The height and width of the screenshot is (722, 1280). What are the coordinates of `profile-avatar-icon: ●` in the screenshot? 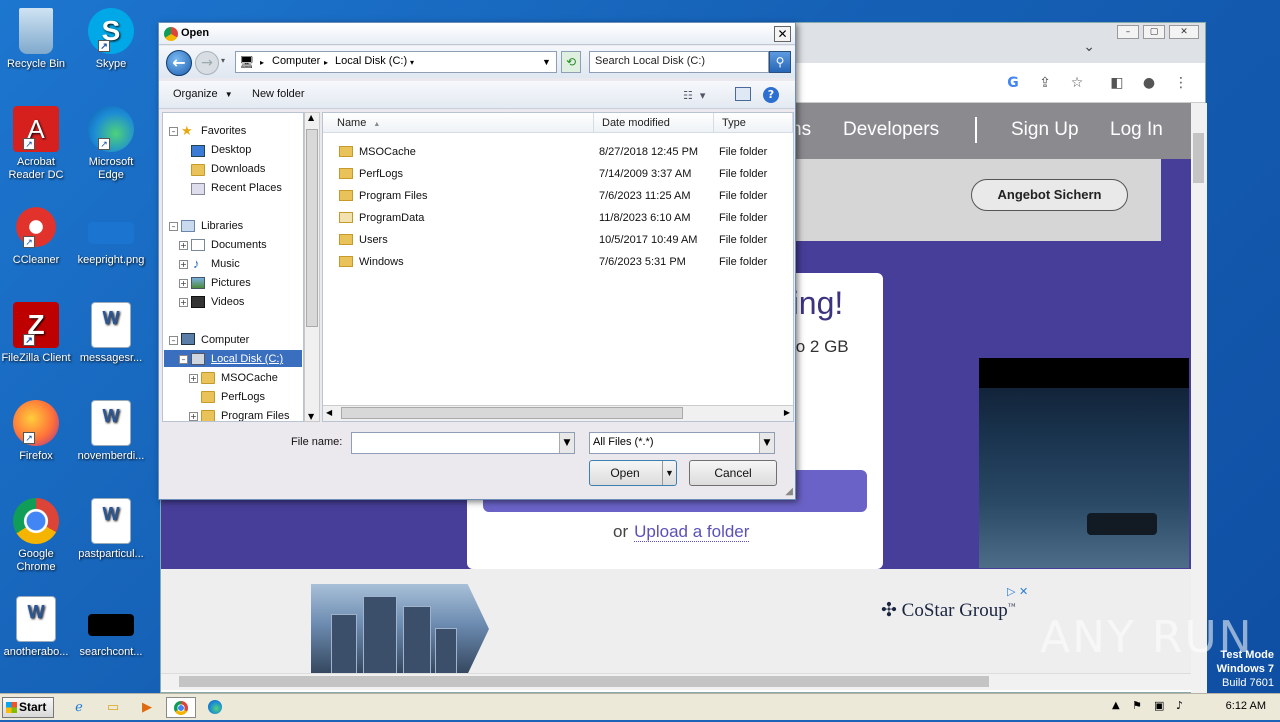 It's located at (1149, 83).